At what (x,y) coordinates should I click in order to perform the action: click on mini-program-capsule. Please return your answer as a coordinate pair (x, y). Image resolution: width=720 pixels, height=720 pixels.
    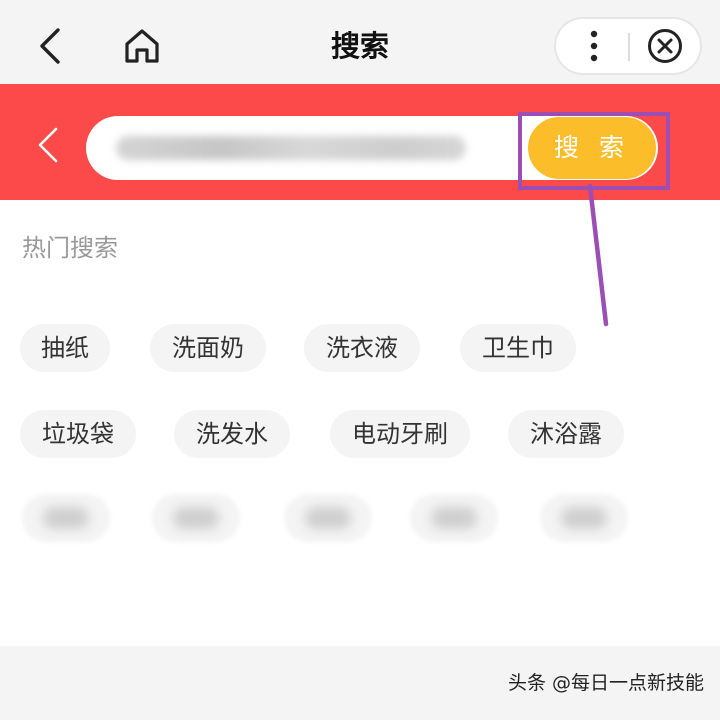
    Looking at the image, I should click on (628, 46).